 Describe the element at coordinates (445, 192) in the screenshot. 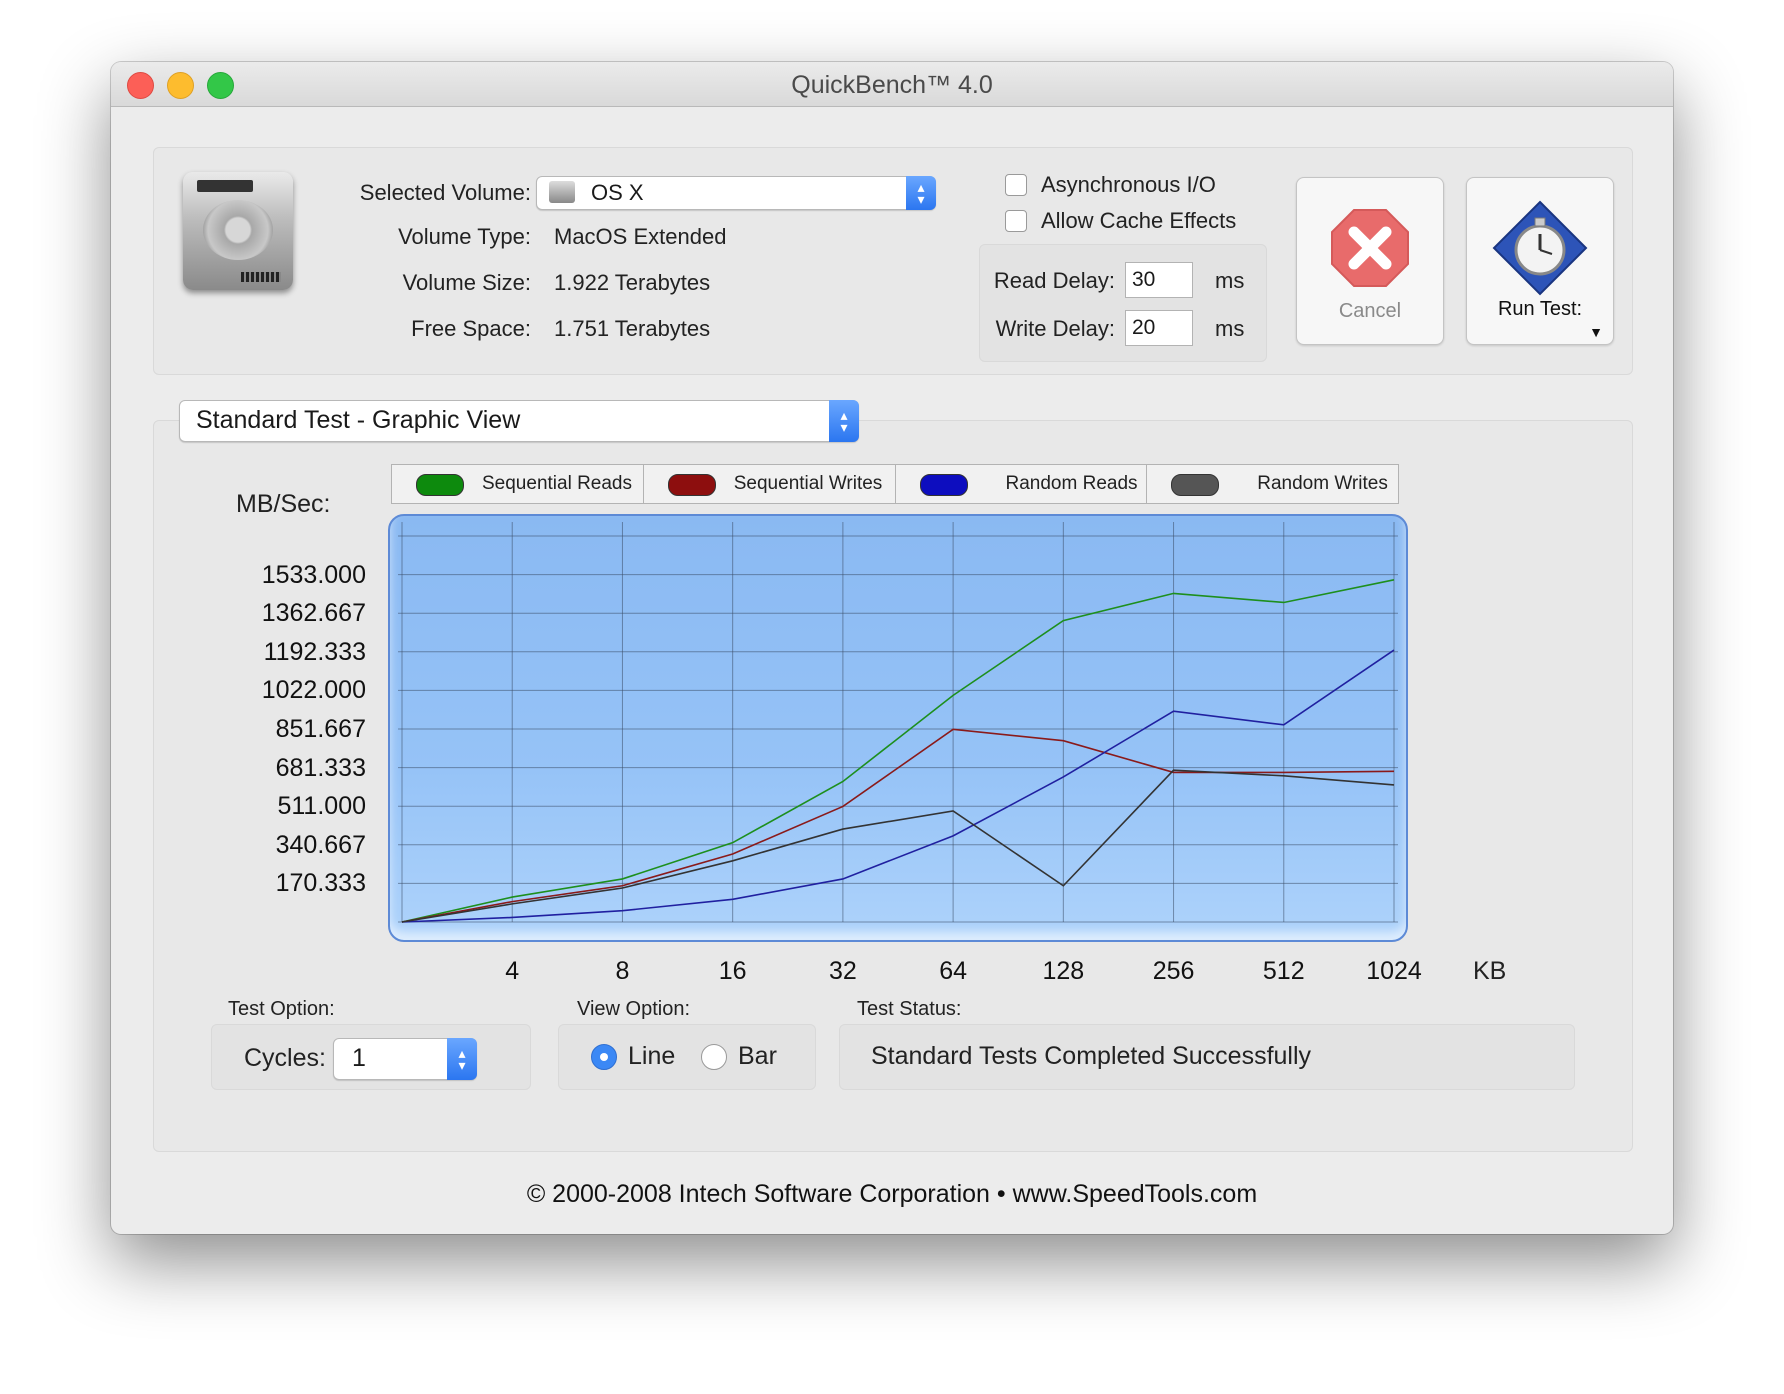

I see `selected-volume-label: Selected Volume:` at that location.